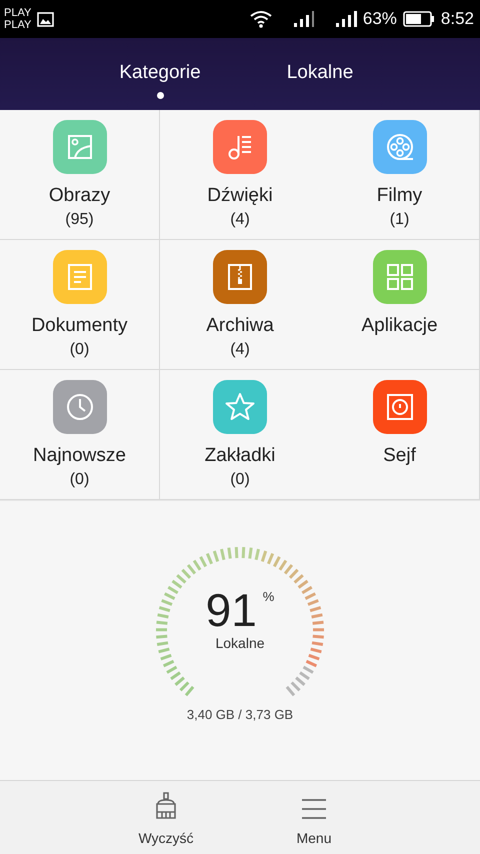  I want to click on category-label: Filmy, so click(399, 196).